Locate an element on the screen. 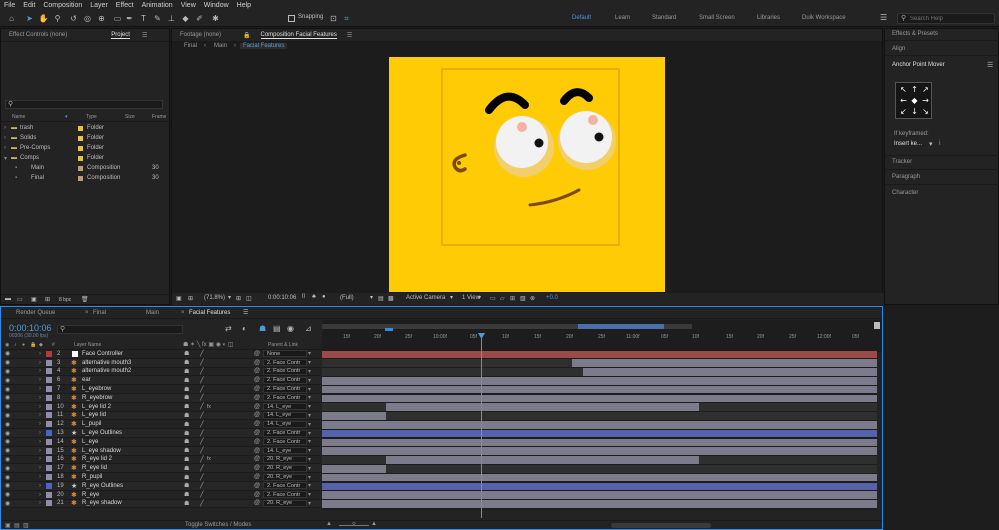 The width and height of the screenshot is (999, 530). breadcrumb-facial-features: Facial Features is located at coordinates (264, 46).